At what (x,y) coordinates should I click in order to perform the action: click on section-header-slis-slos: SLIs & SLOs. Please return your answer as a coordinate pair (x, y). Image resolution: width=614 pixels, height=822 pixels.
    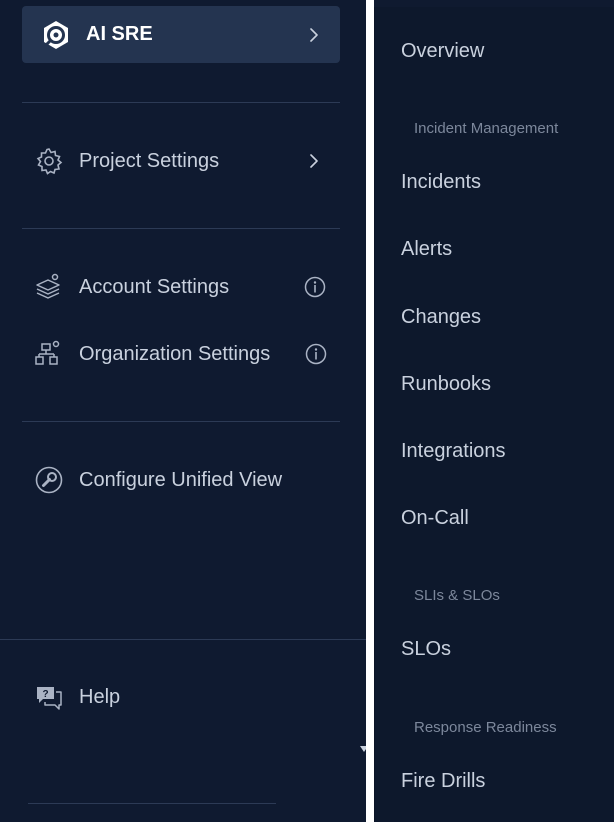
    Looking at the image, I should click on (457, 595).